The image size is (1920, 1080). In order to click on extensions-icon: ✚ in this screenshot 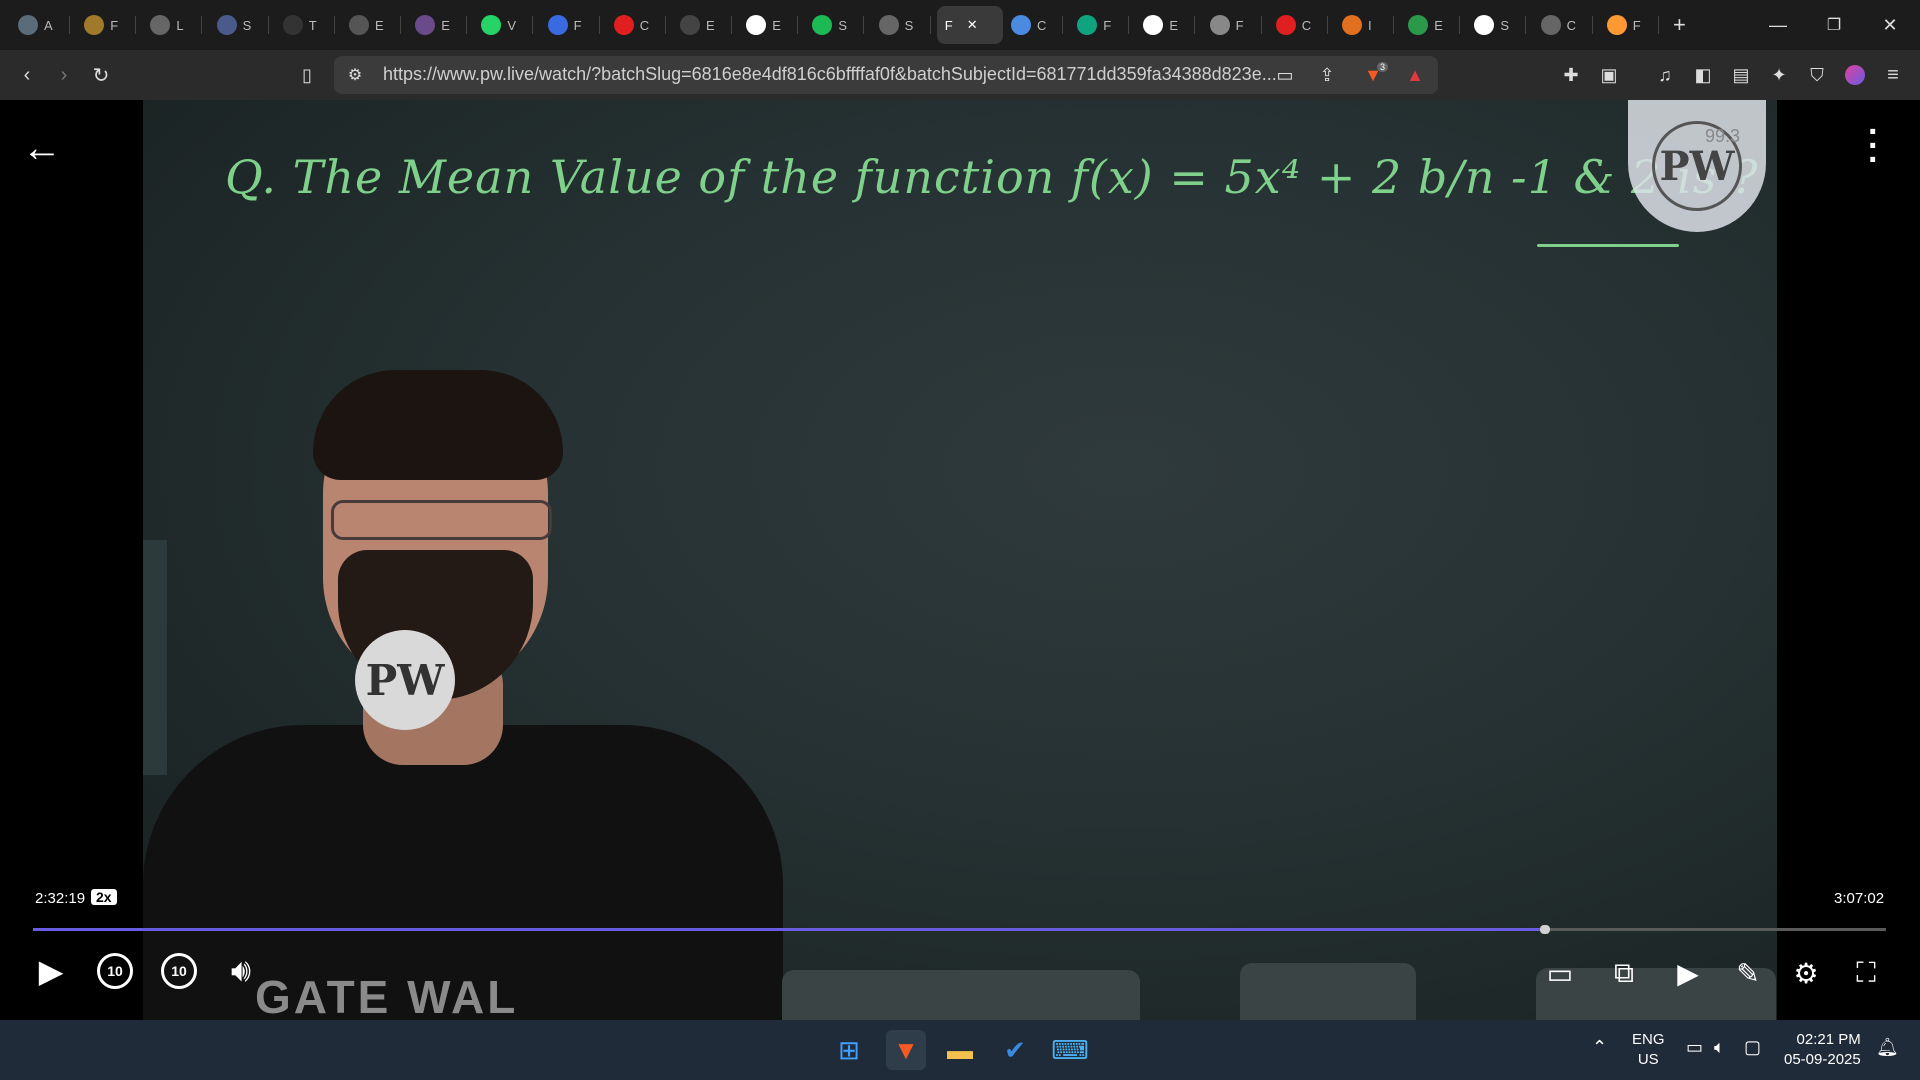, I will do `click(1571, 75)`.